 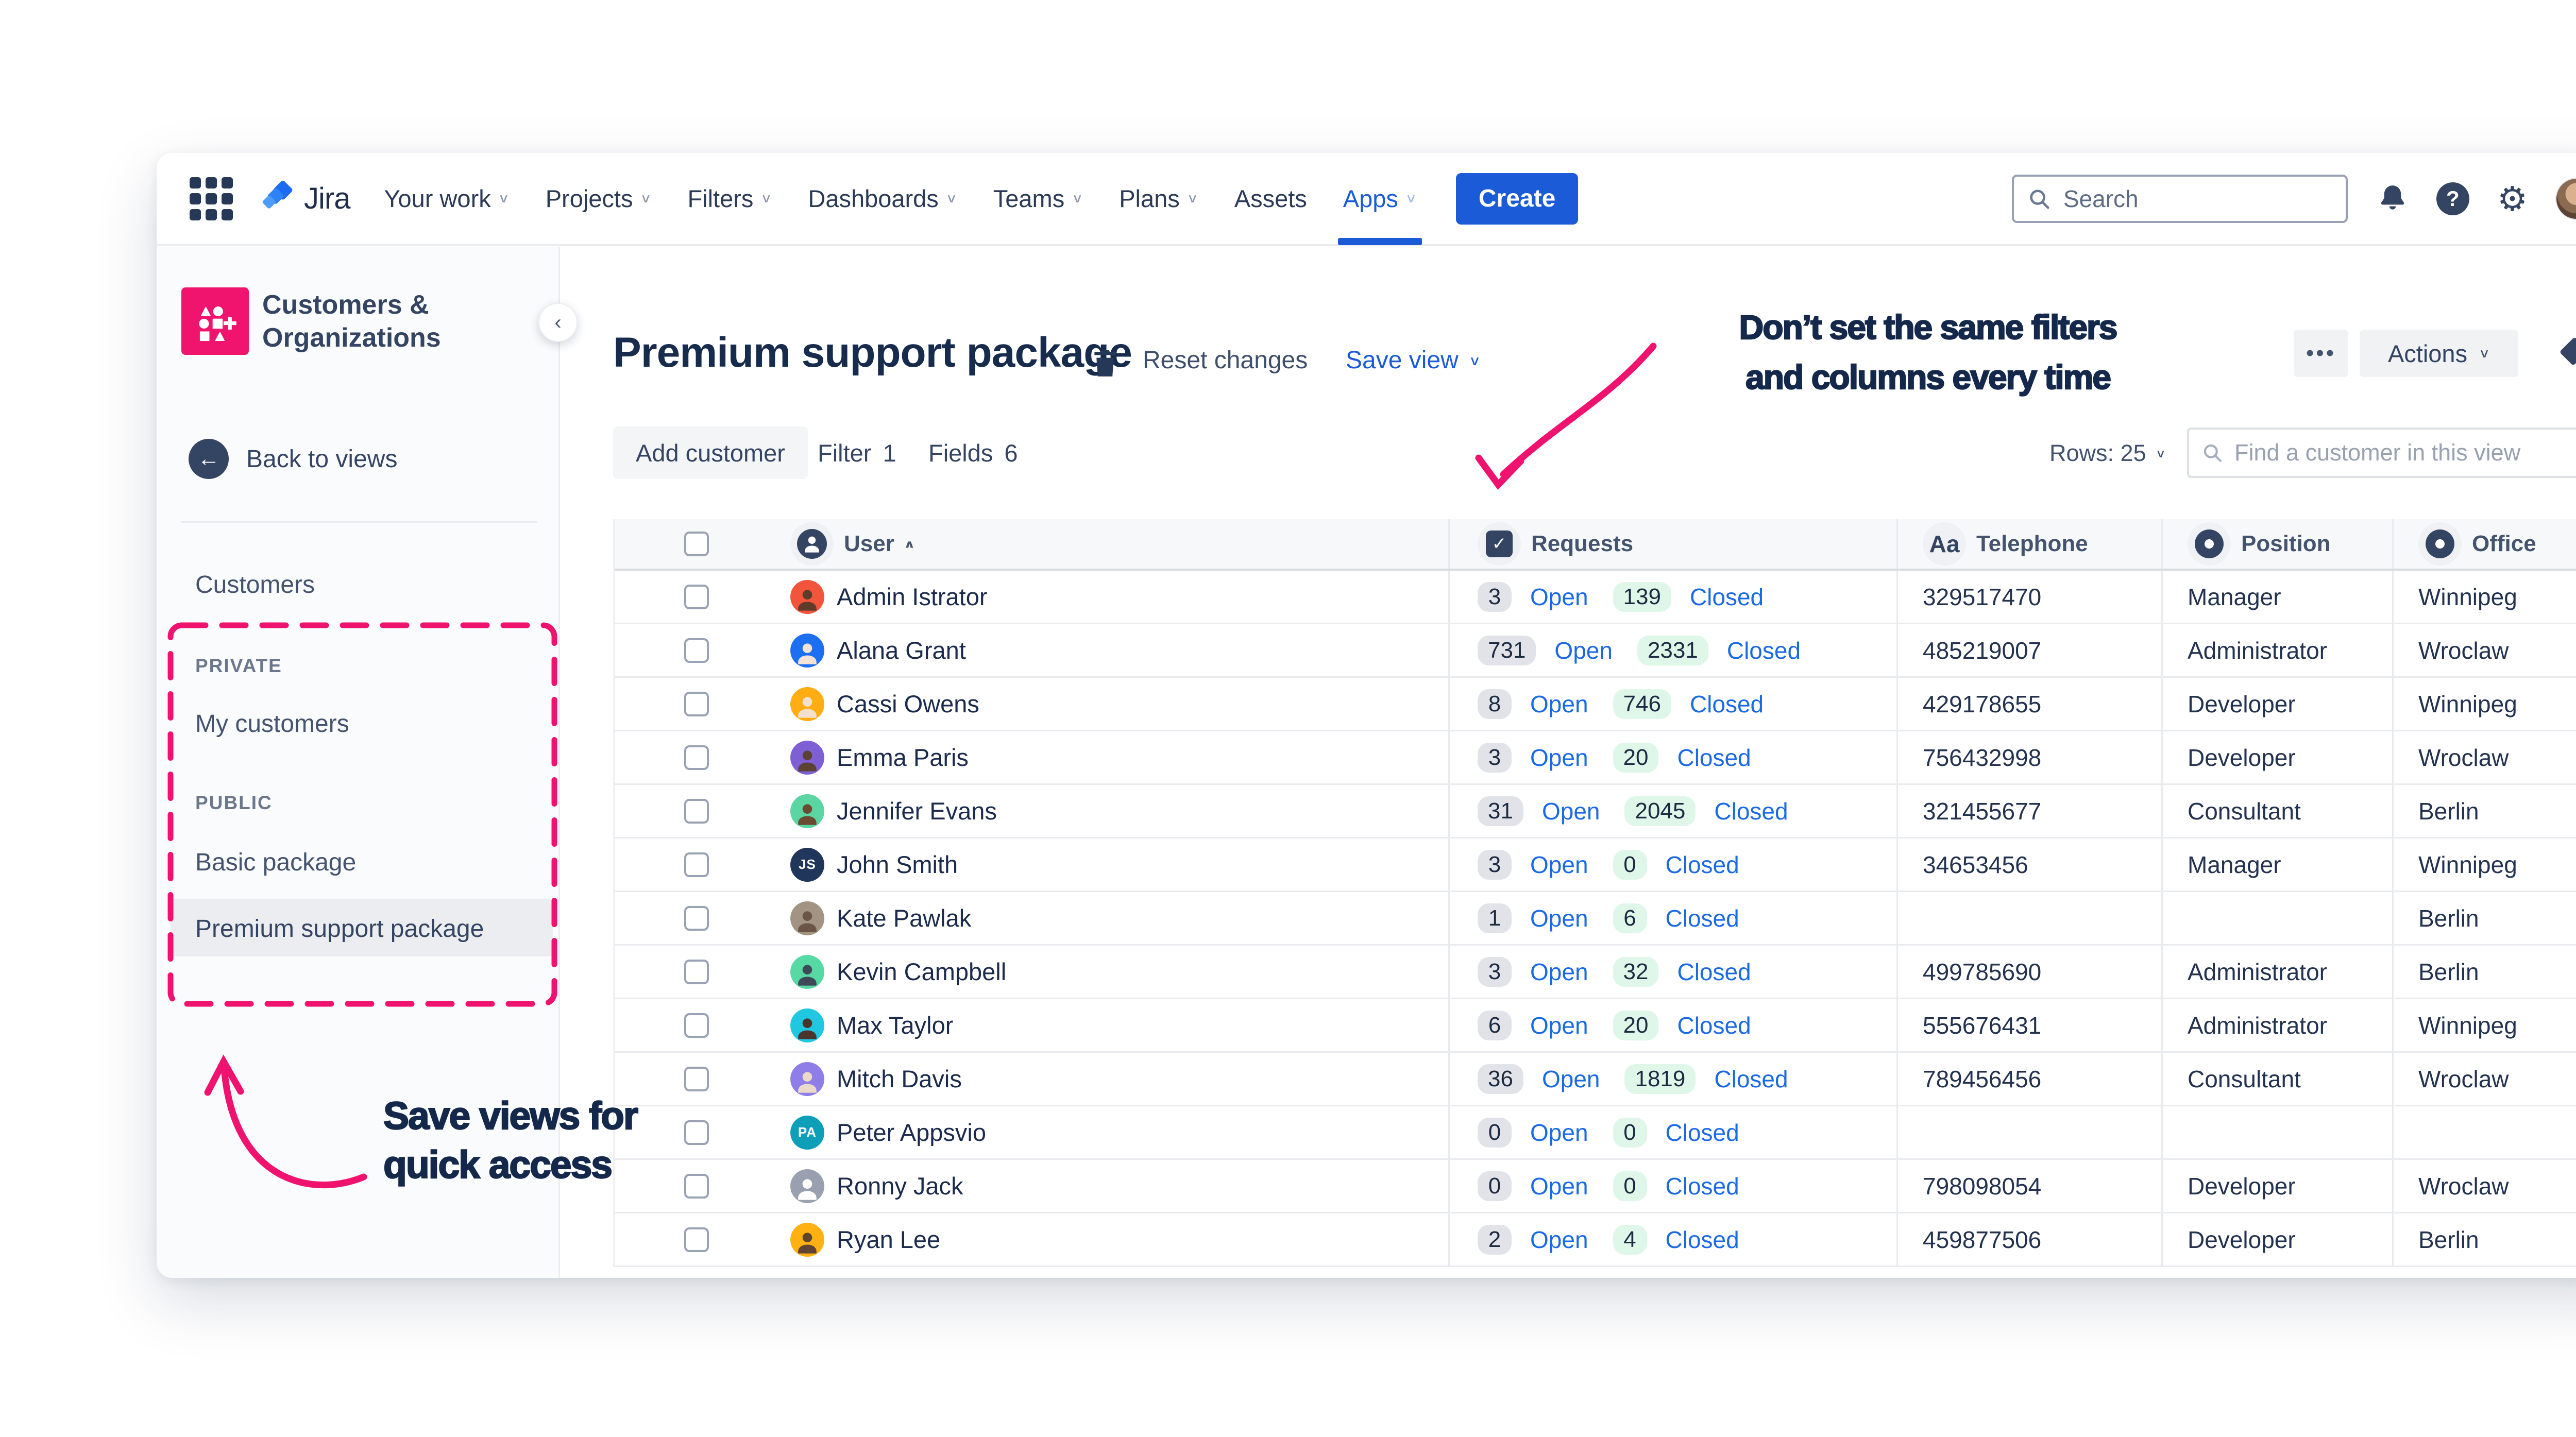 I want to click on sidebar-item-premium-support-package: Premium support package, so click(x=339, y=929).